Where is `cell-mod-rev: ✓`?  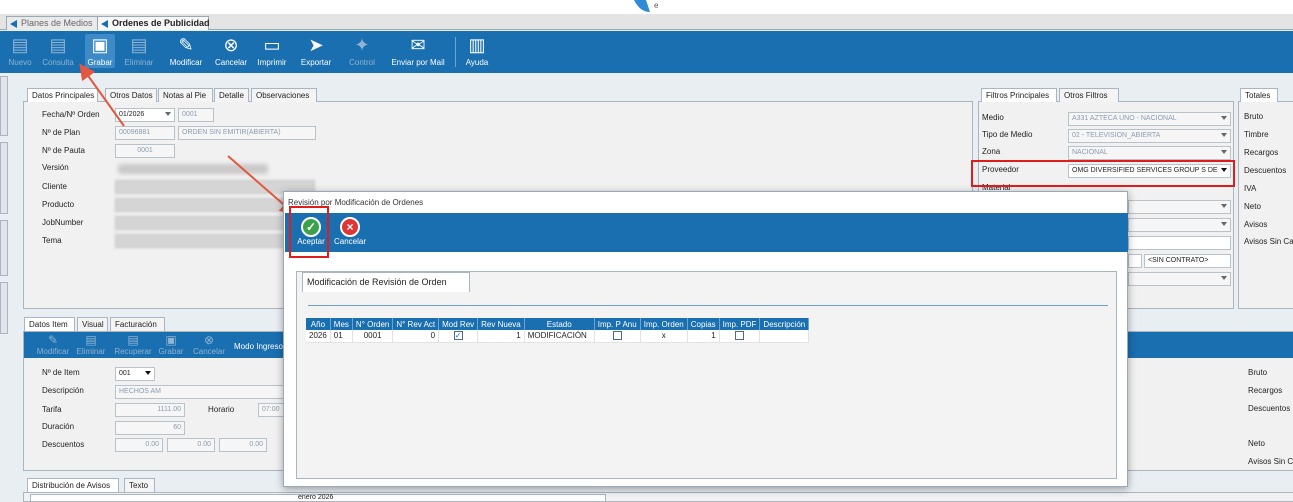
cell-mod-rev: ✓ is located at coordinates (458, 336).